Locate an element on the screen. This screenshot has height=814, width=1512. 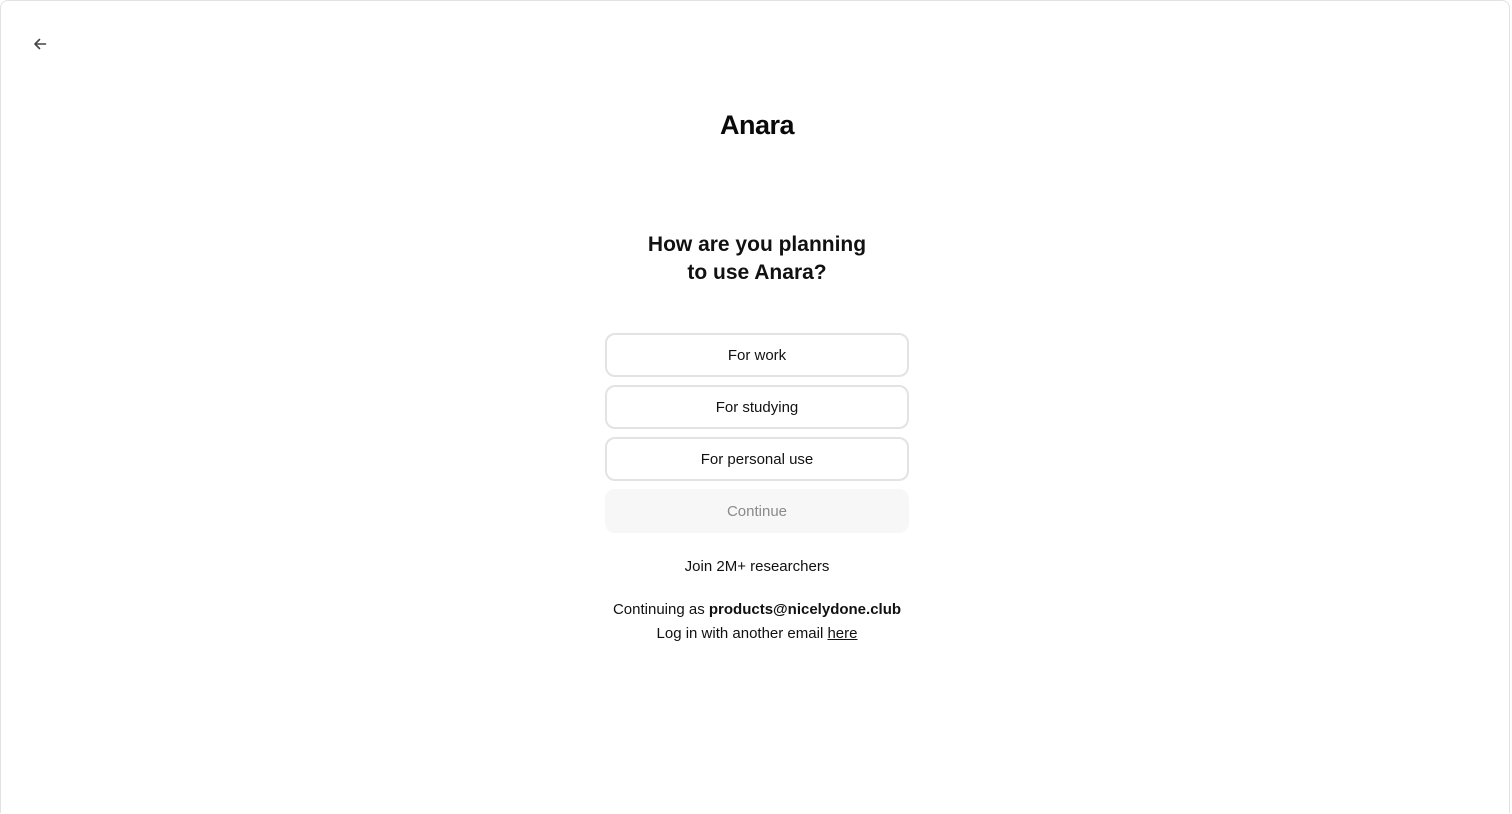
app-logo: Anara is located at coordinates (757, 125).